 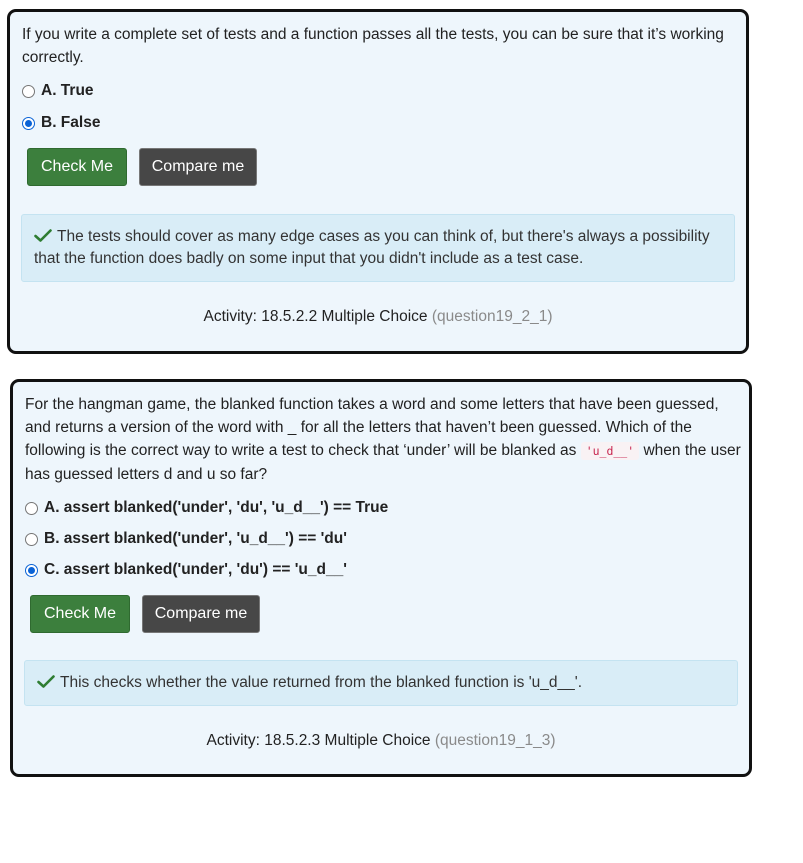 I want to click on activity-id: (question19_2_1), so click(x=492, y=316).